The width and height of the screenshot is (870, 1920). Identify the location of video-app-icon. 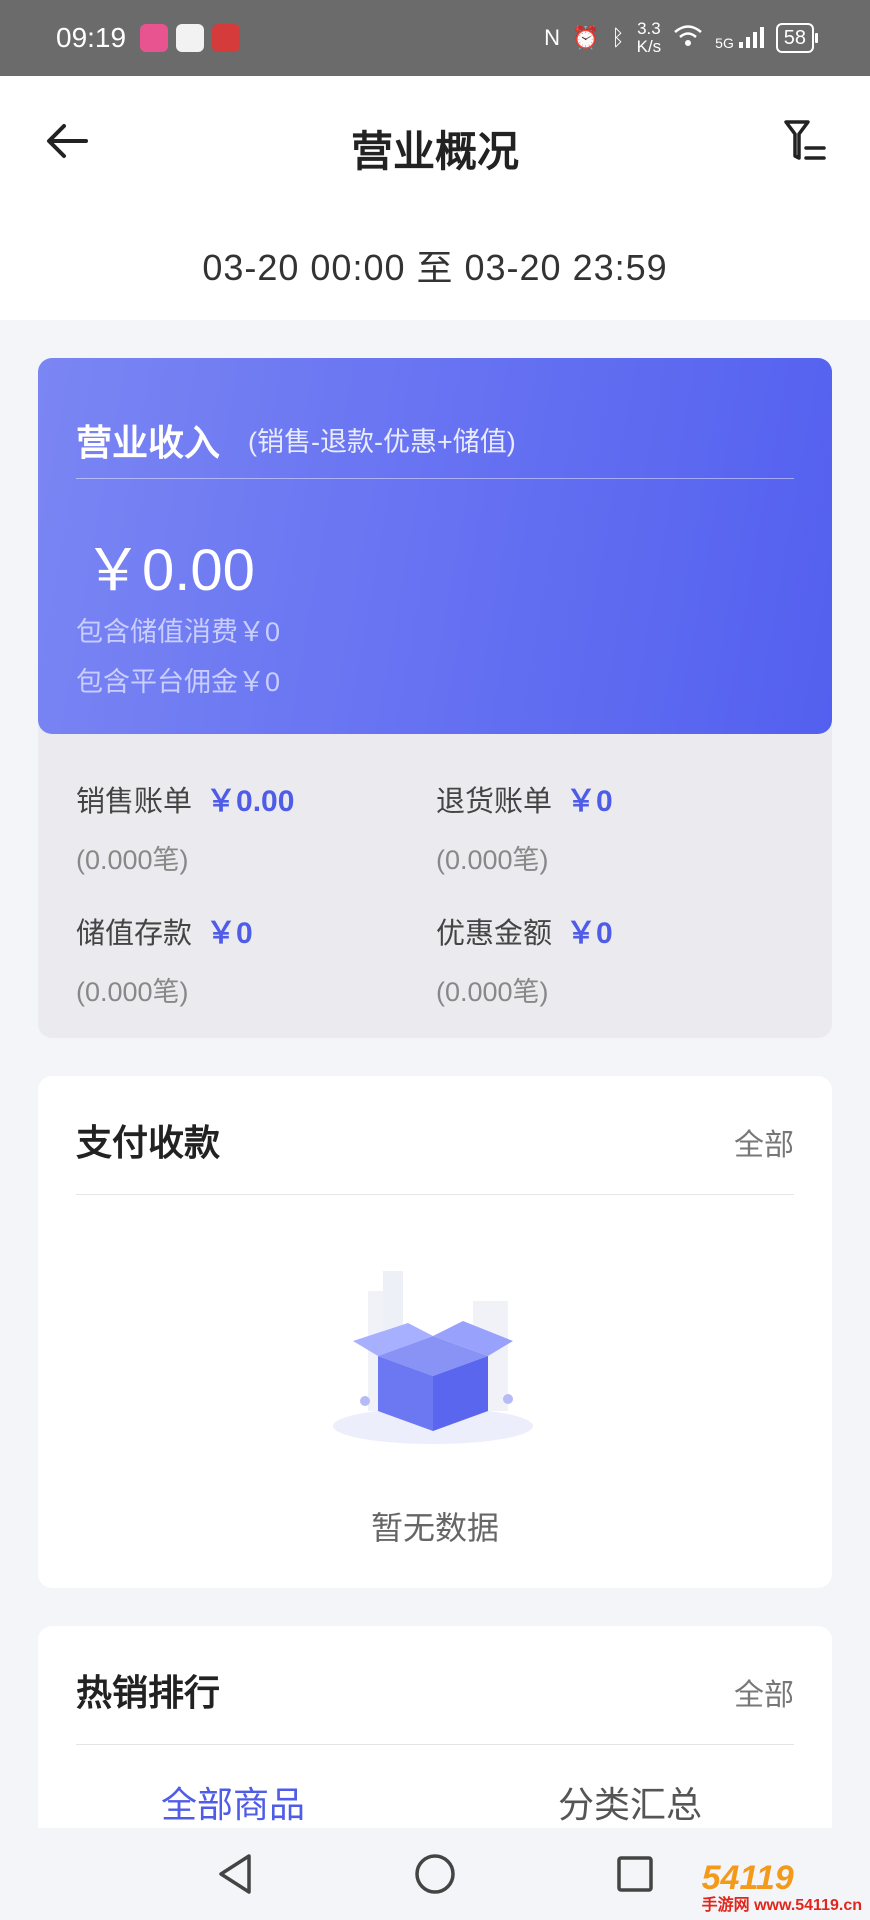
(154, 38).